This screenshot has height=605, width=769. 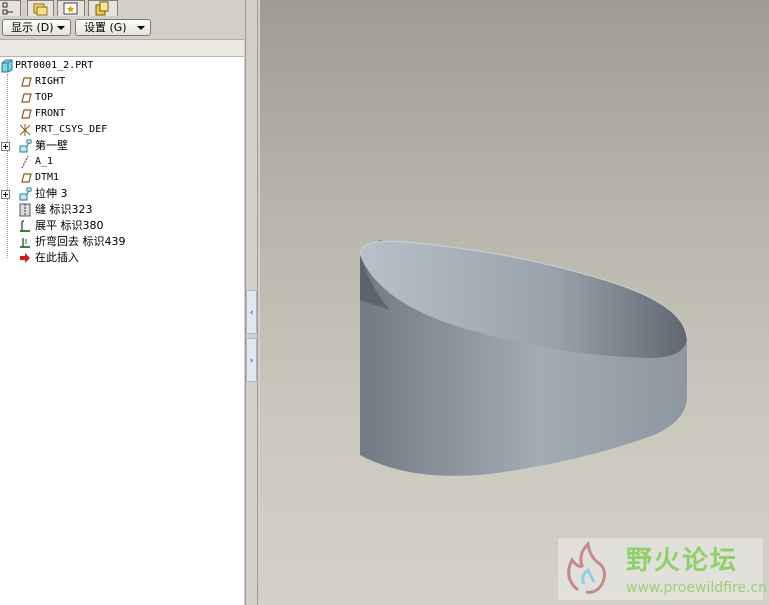 I want to click on bend-back-icon, so click(x=25, y=243).